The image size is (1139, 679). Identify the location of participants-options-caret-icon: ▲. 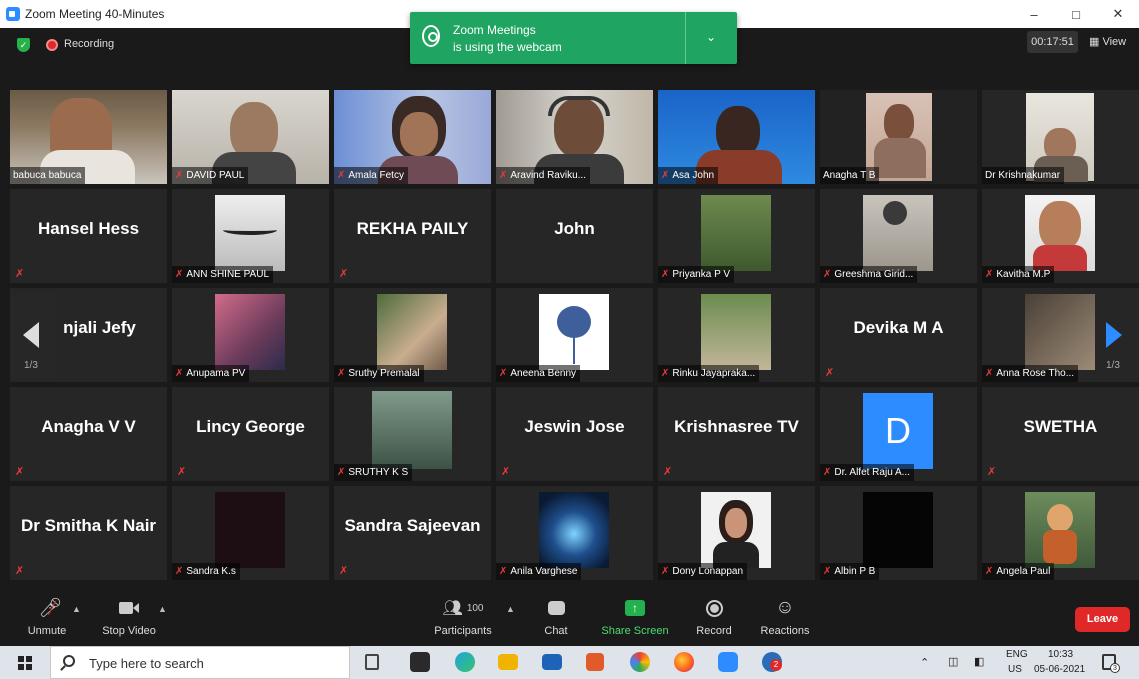
(510, 609).